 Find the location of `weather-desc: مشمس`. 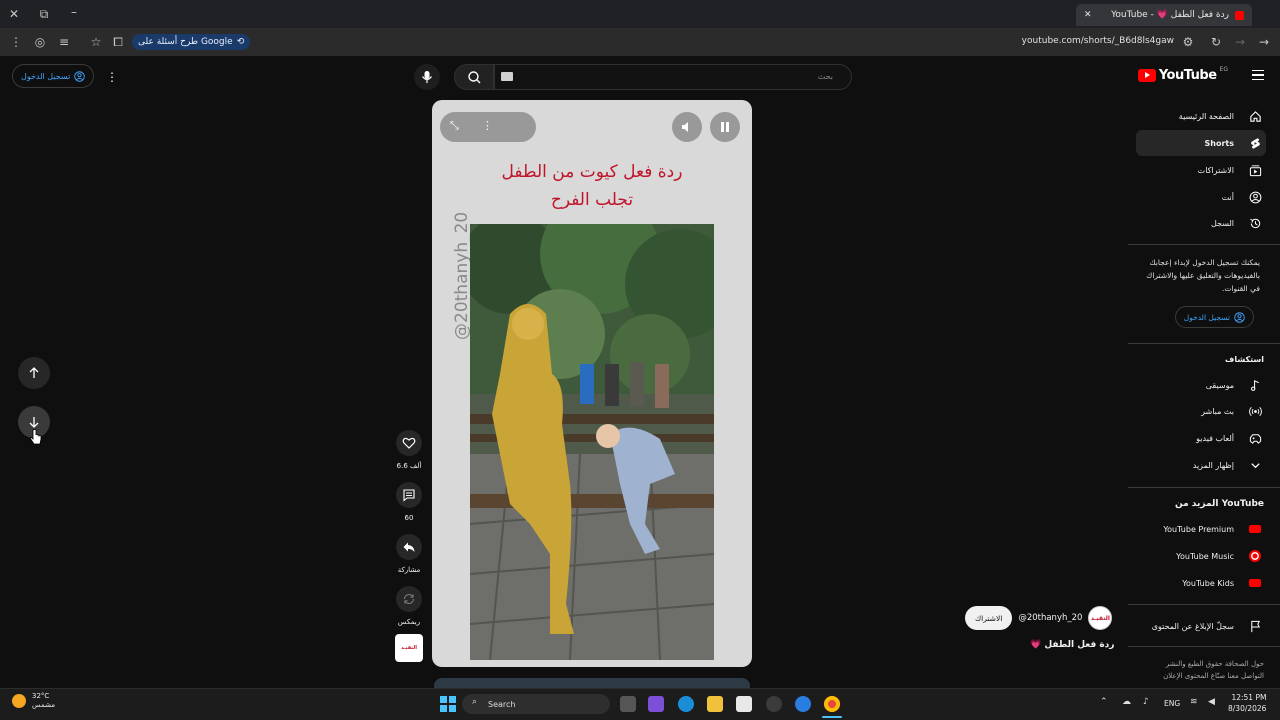

weather-desc: مشمس is located at coordinates (43, 705).